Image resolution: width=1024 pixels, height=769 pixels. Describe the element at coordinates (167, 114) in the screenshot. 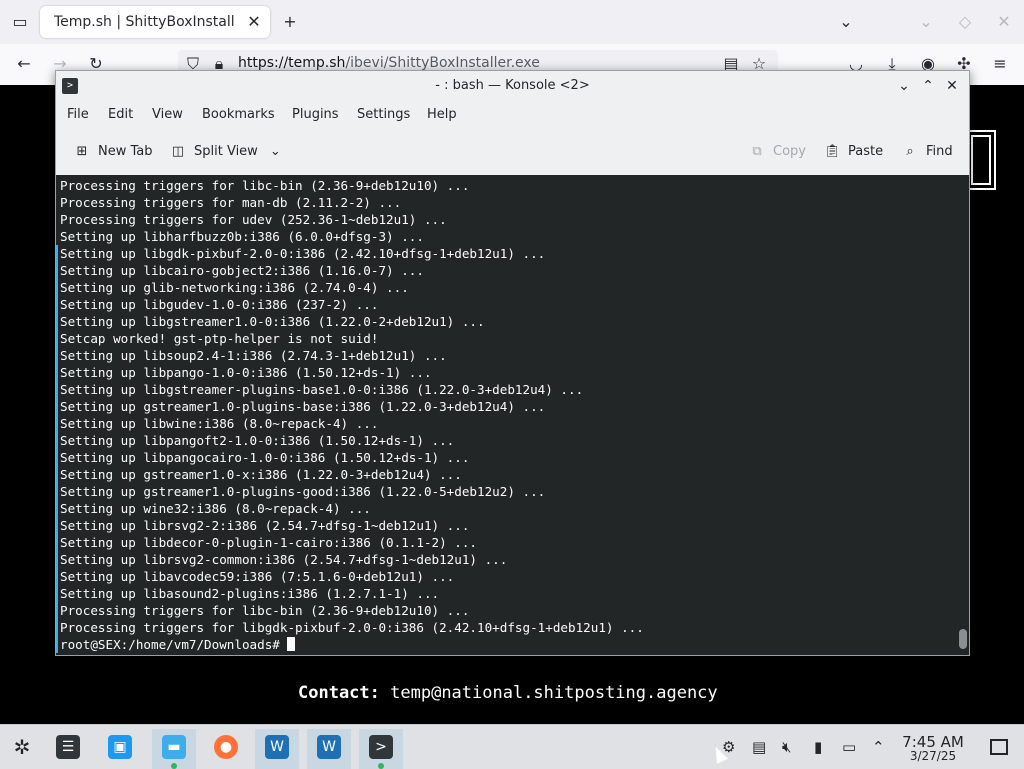

I see `menu-view: View` at that location.